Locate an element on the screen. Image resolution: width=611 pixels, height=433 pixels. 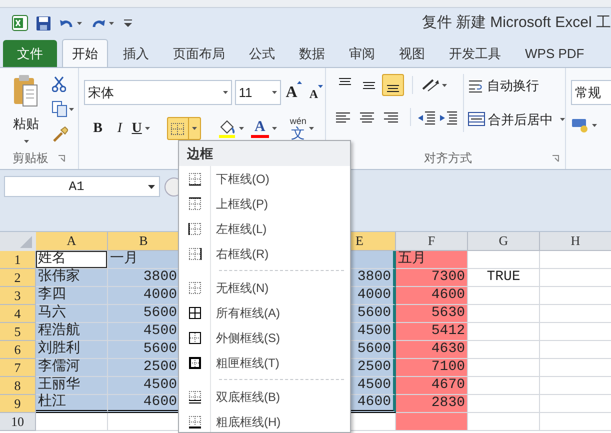
table-cell: 7100 is located at coordinates (432, 368).